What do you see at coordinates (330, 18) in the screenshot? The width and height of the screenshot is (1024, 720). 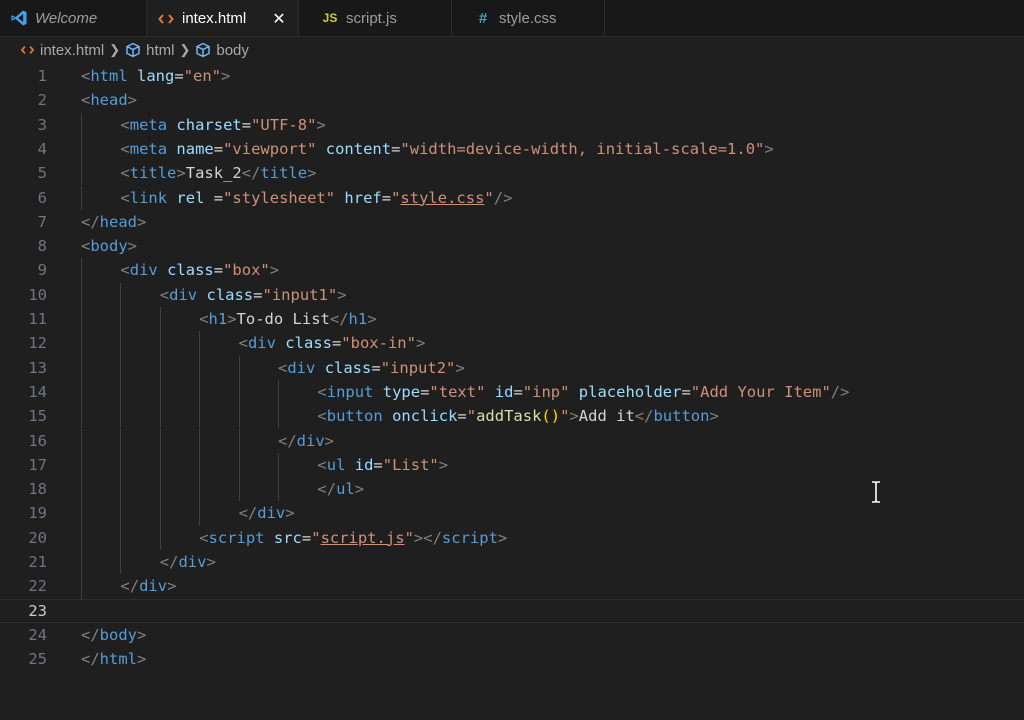 I see `js-file-icon: JS` at bounding box center [330, 18].